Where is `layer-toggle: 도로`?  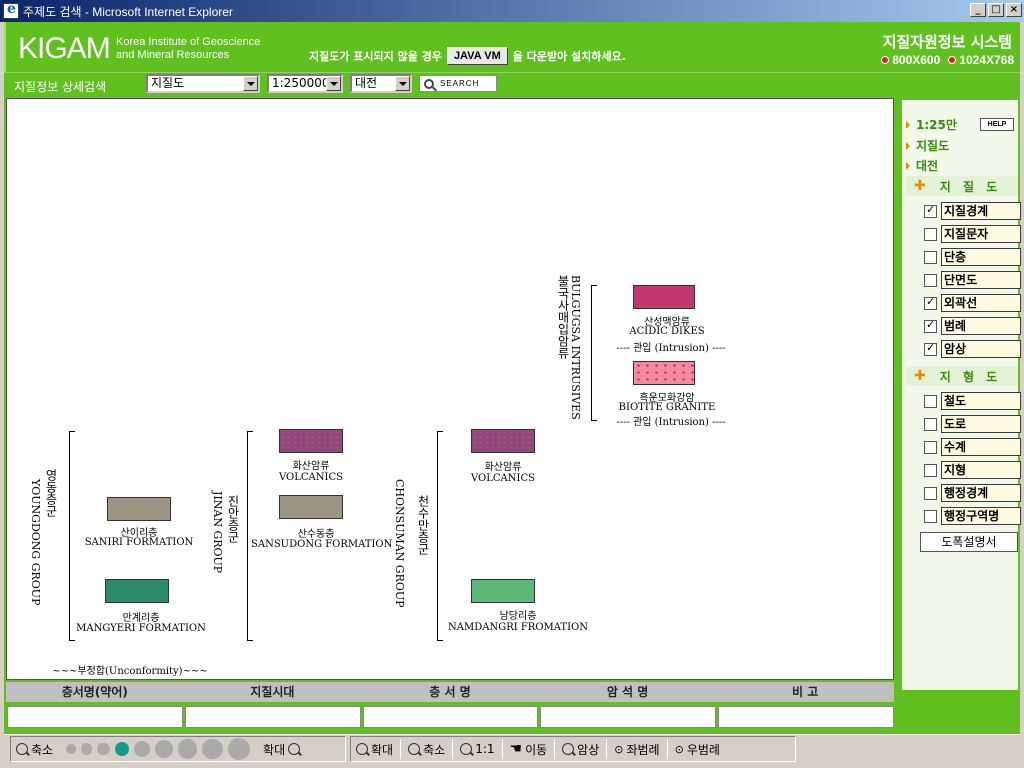
layer-toggle: 도로 is located at coordinates (972, 424).